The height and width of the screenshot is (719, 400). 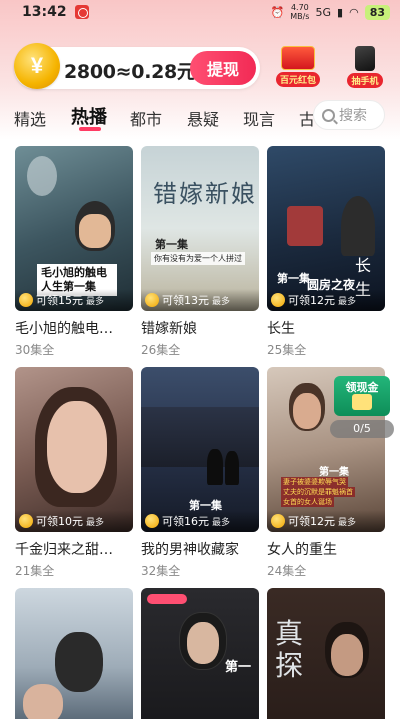 What do you see at coordinates (353, 116) in the screenshot?
I see `search-placeholder: 搜索` at bounding box center [353, 116].